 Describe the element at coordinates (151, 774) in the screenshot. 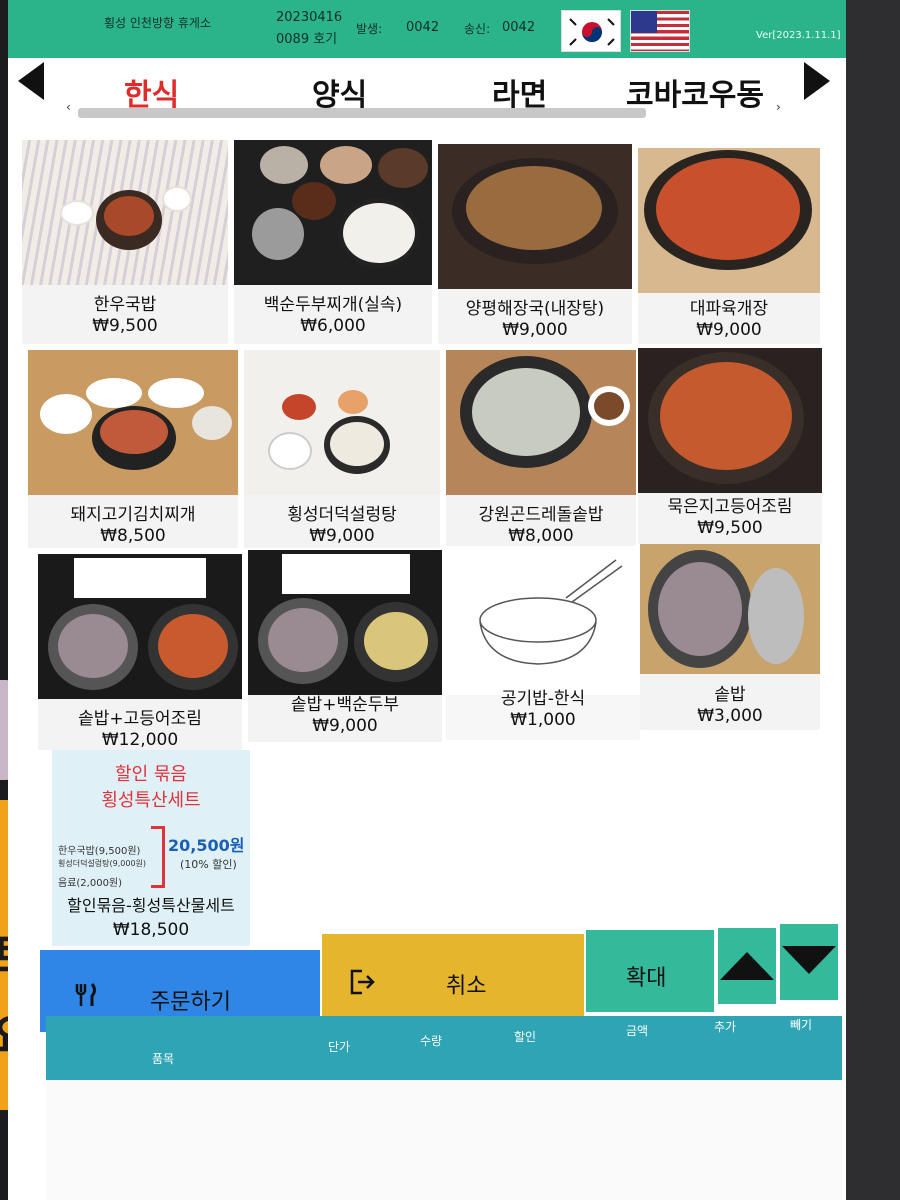

I see `promo-title: 할인 묶음` at that location.